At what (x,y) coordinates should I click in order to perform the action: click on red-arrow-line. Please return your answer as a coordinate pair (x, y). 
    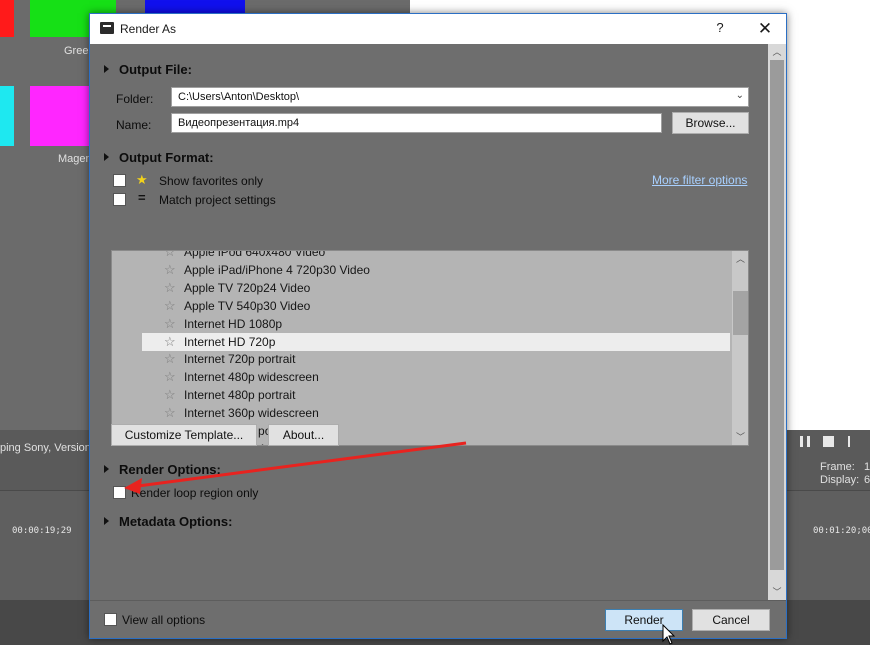
    Looking at the image, I should click on (302, 464).